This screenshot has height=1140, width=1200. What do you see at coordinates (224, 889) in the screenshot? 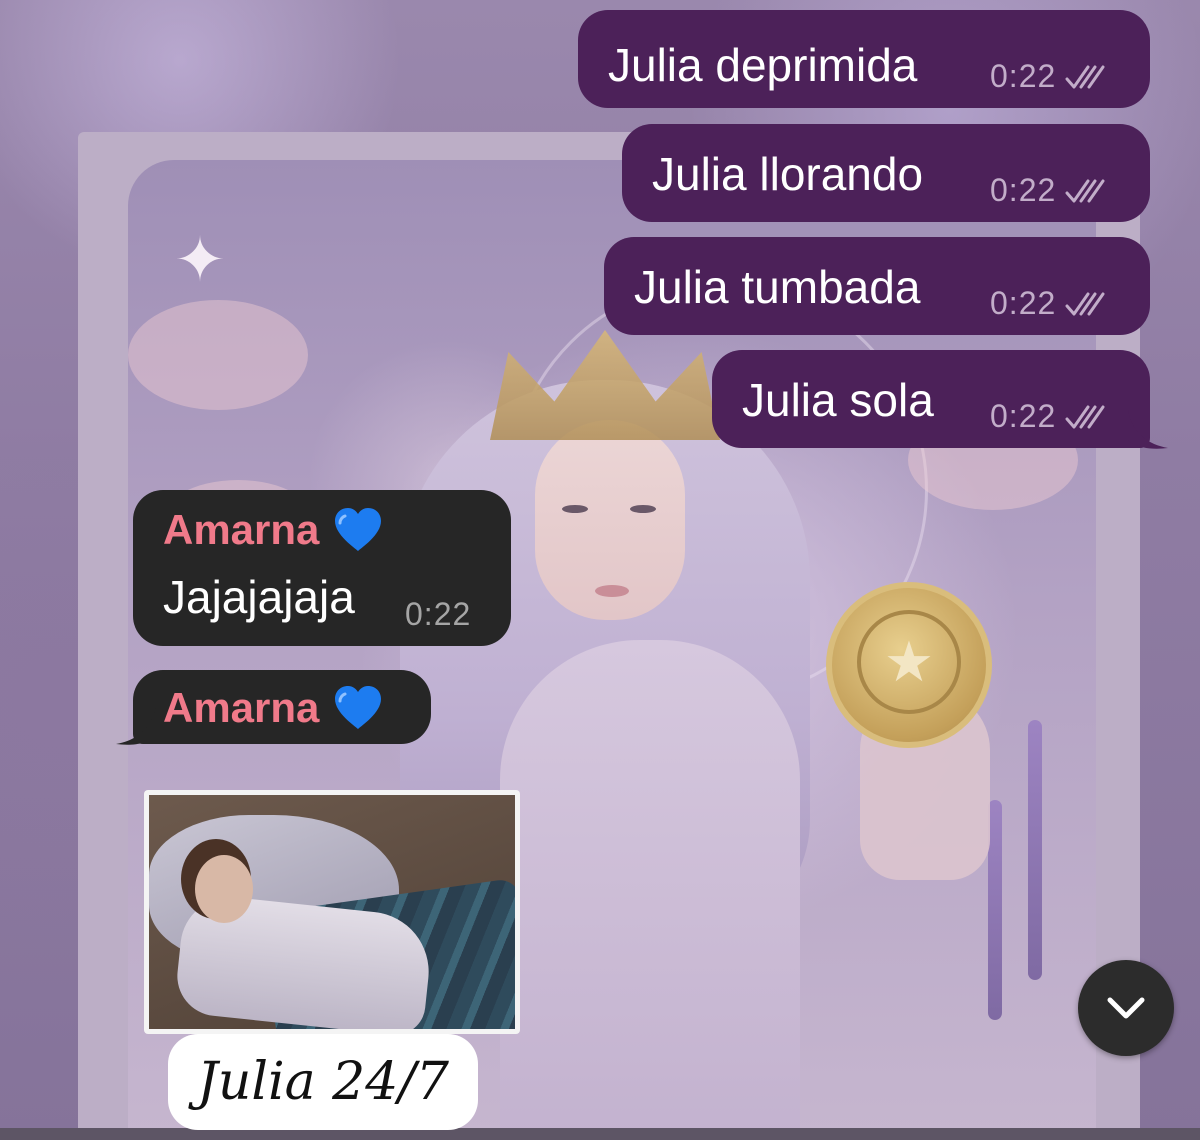
I see `painting-figure-head` at bounding box center [224, 889].